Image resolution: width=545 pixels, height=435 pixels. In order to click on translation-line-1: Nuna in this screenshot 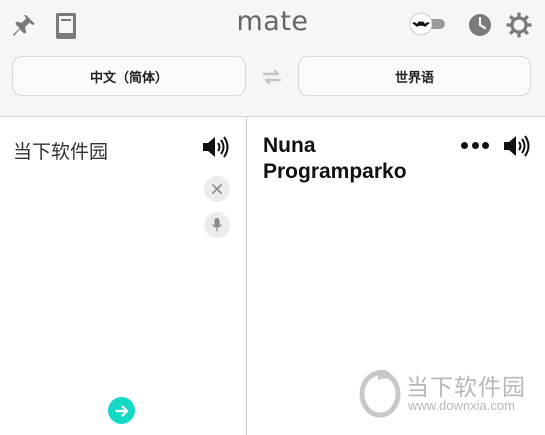, I will do `click(289, 145)`.